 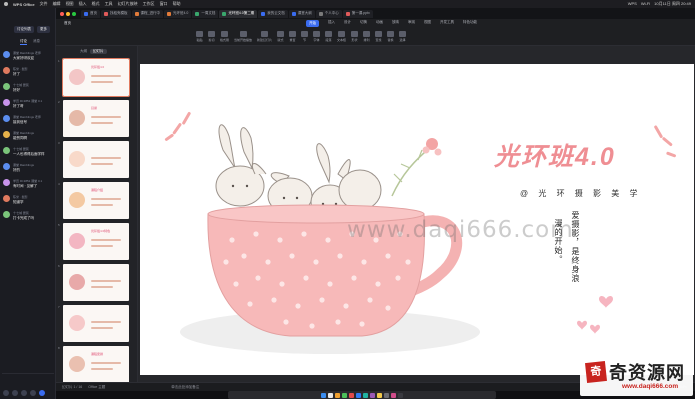 What do you see at coordinates (355, 36) in the screenshot?
I see `ribbon-button: 形状` at bounding box center [355, 36].